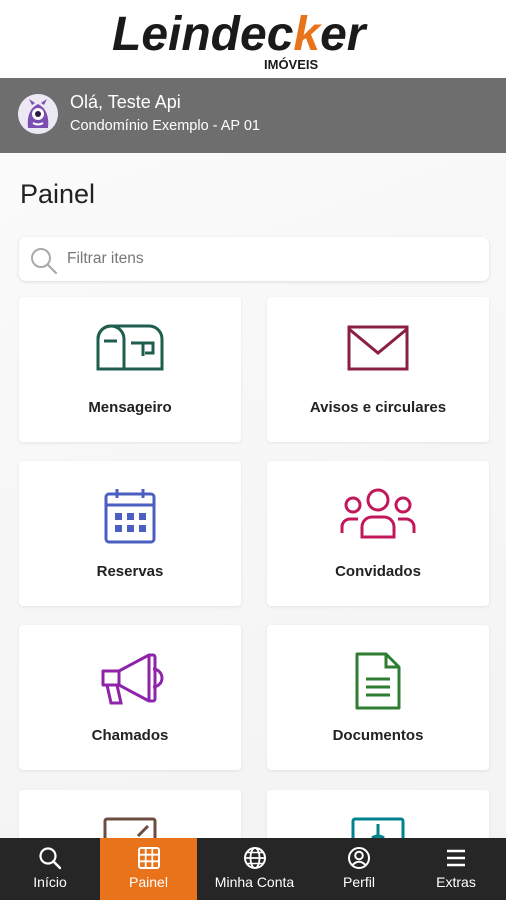  What do you see at coordinates (130, 347) in the screenshot?
I see `mailbox-icon` at bounding box center [130, 347].